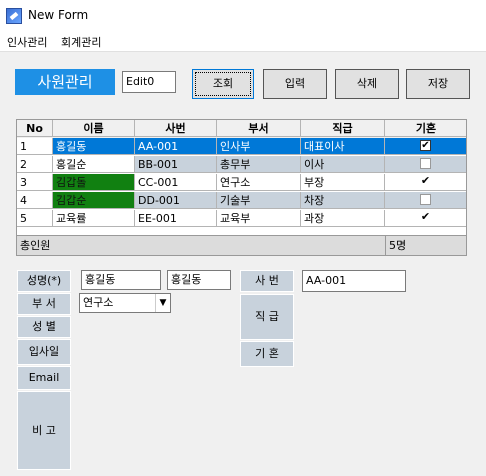  What do you see at coordinates (35, 200) in the screenshot?
I see `row-number: 4` at bounding box center [35, 200].